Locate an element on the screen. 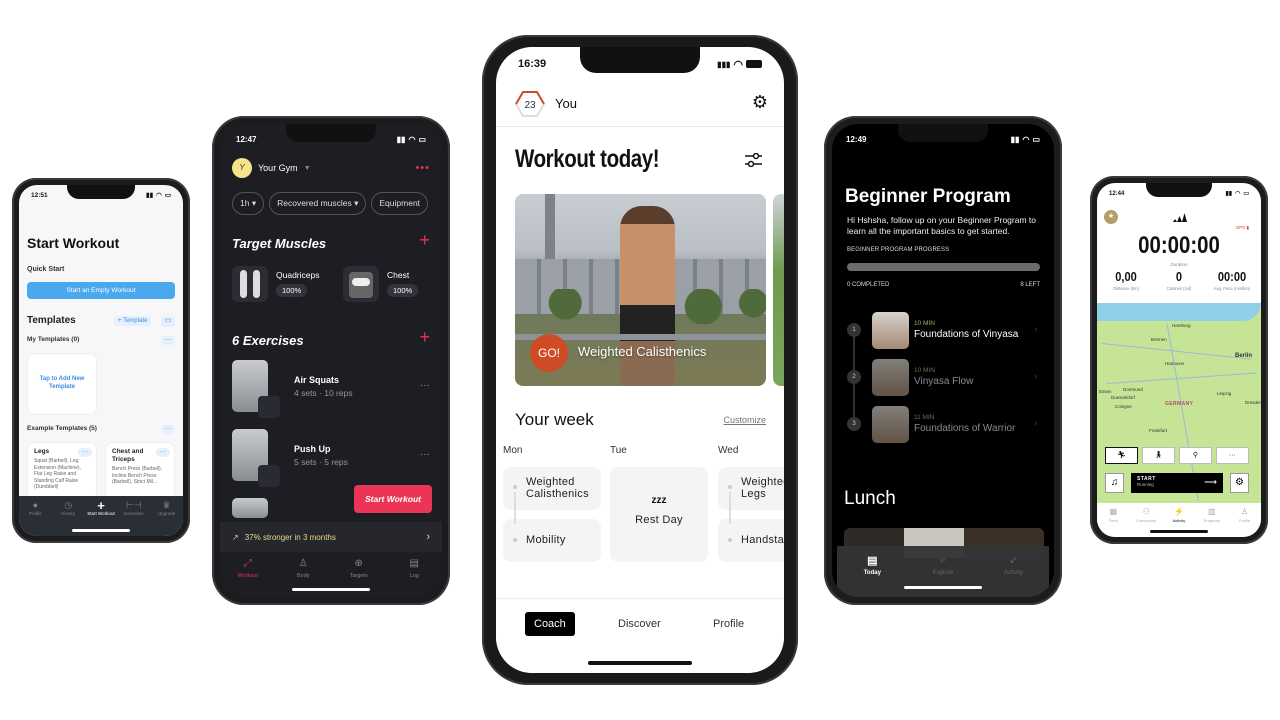 This screenshot has width=1280, height=720. tab-log: ▤ Log is located at coordinates (414, 577).